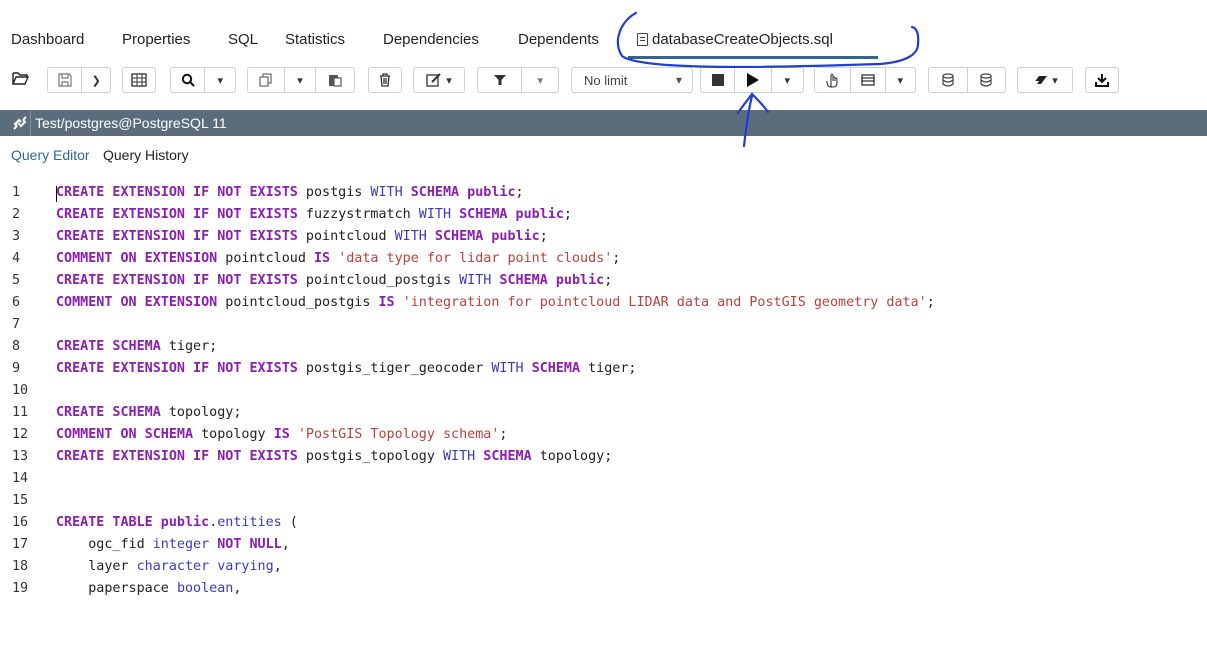 The width and height of the screenshot is (1207, 666). I want to click on open-file-icon, so click(21, 78).